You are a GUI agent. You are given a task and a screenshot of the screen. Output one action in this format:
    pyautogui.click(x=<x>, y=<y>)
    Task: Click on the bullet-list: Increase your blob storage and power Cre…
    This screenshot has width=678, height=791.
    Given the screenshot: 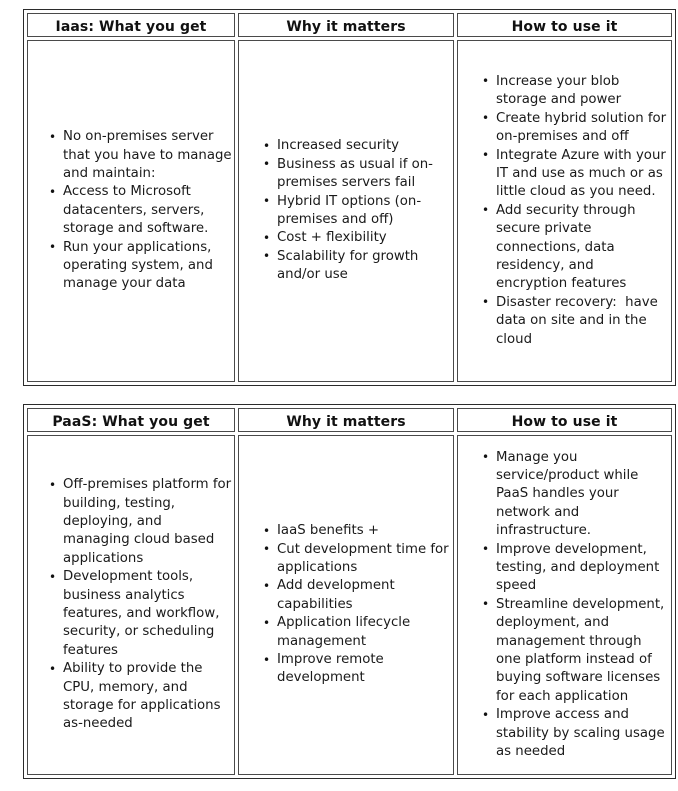 What is the action you would take?
    pyautogui.click(x=564, y=210)
    